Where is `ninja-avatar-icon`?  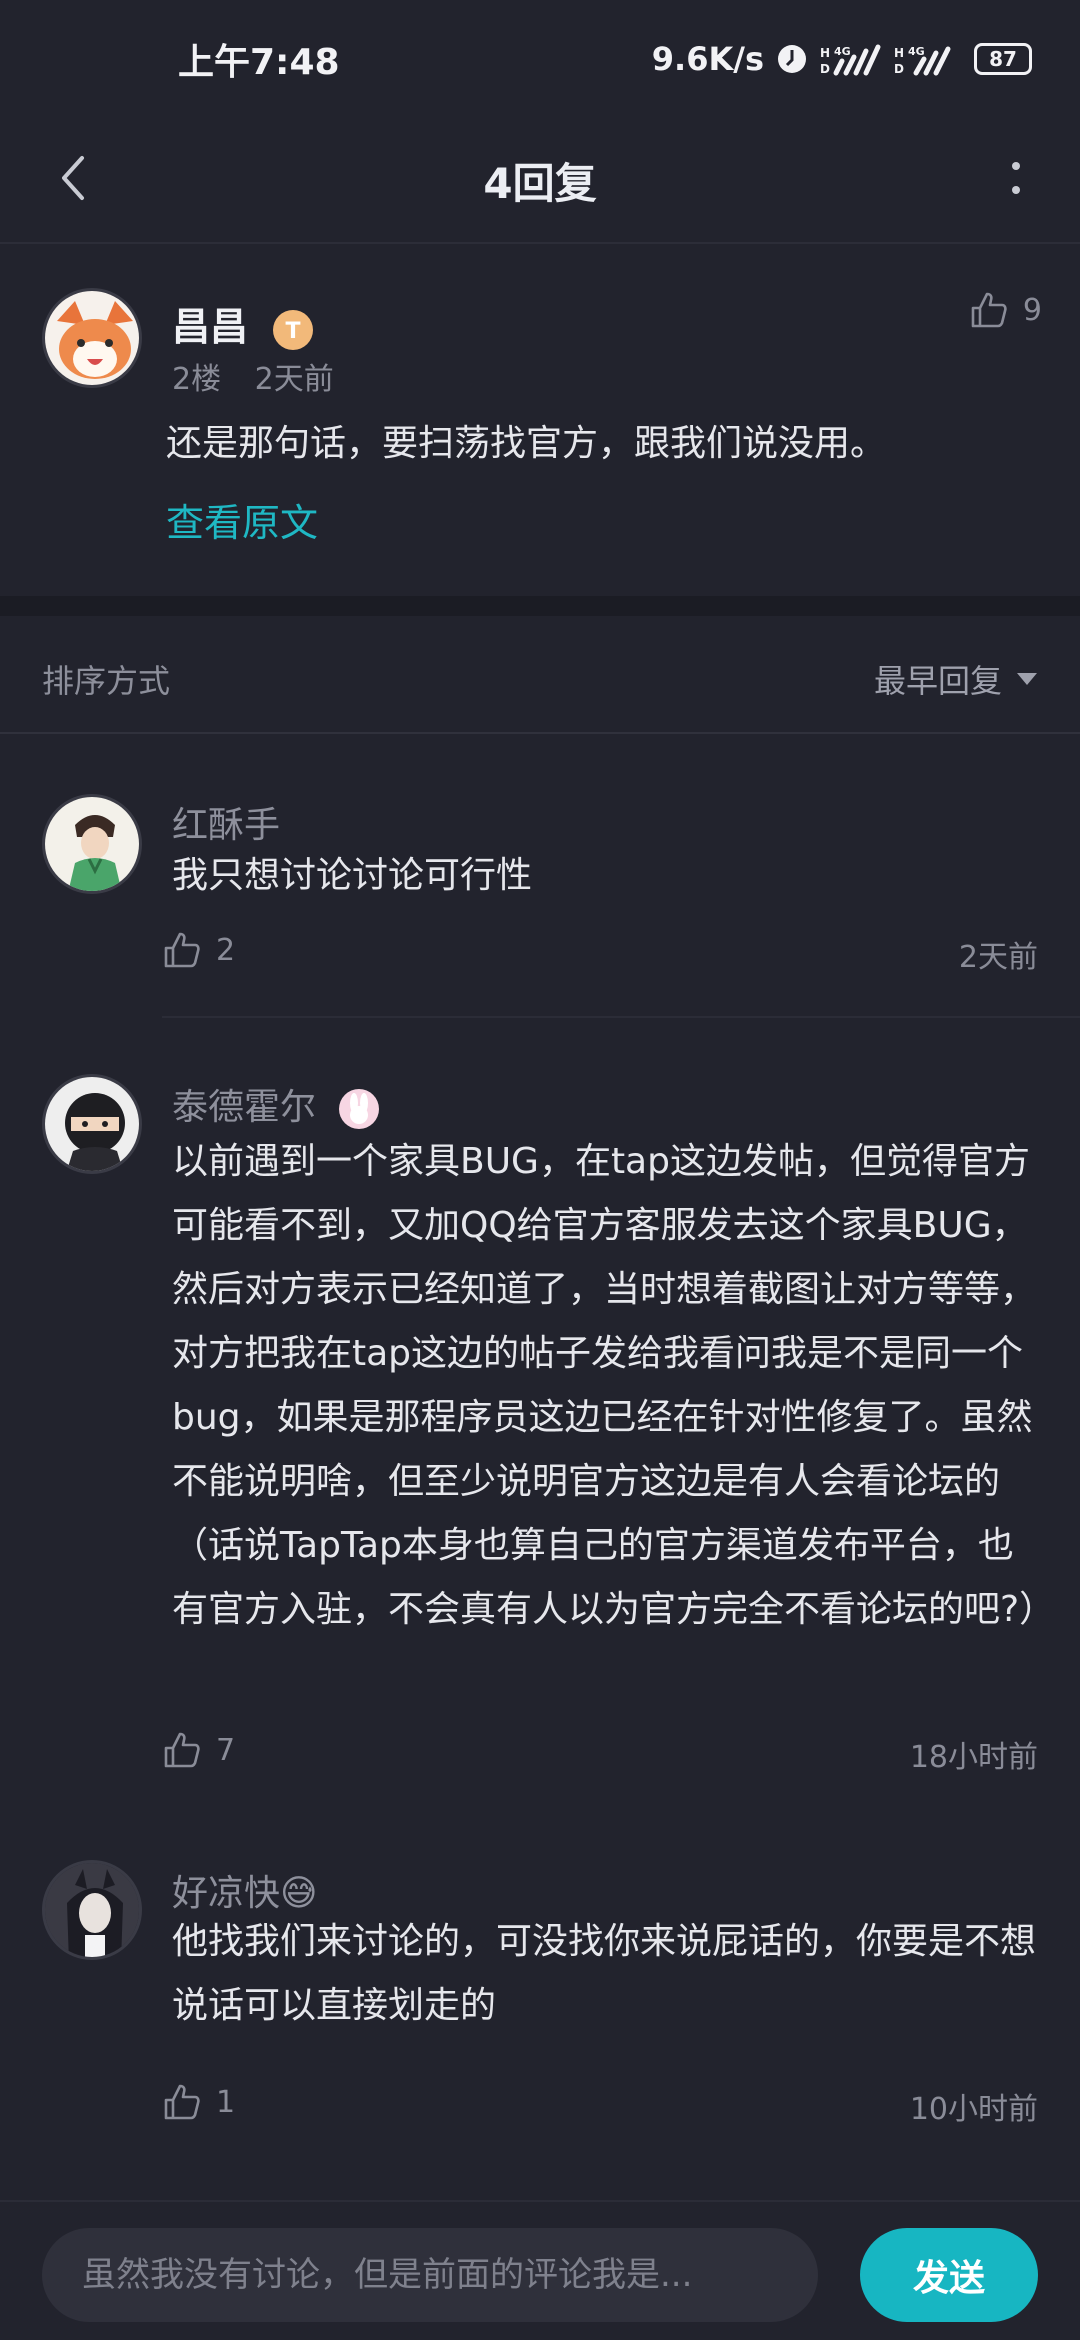 ninja-avatar-icon is located at coordinates (92, 1124).